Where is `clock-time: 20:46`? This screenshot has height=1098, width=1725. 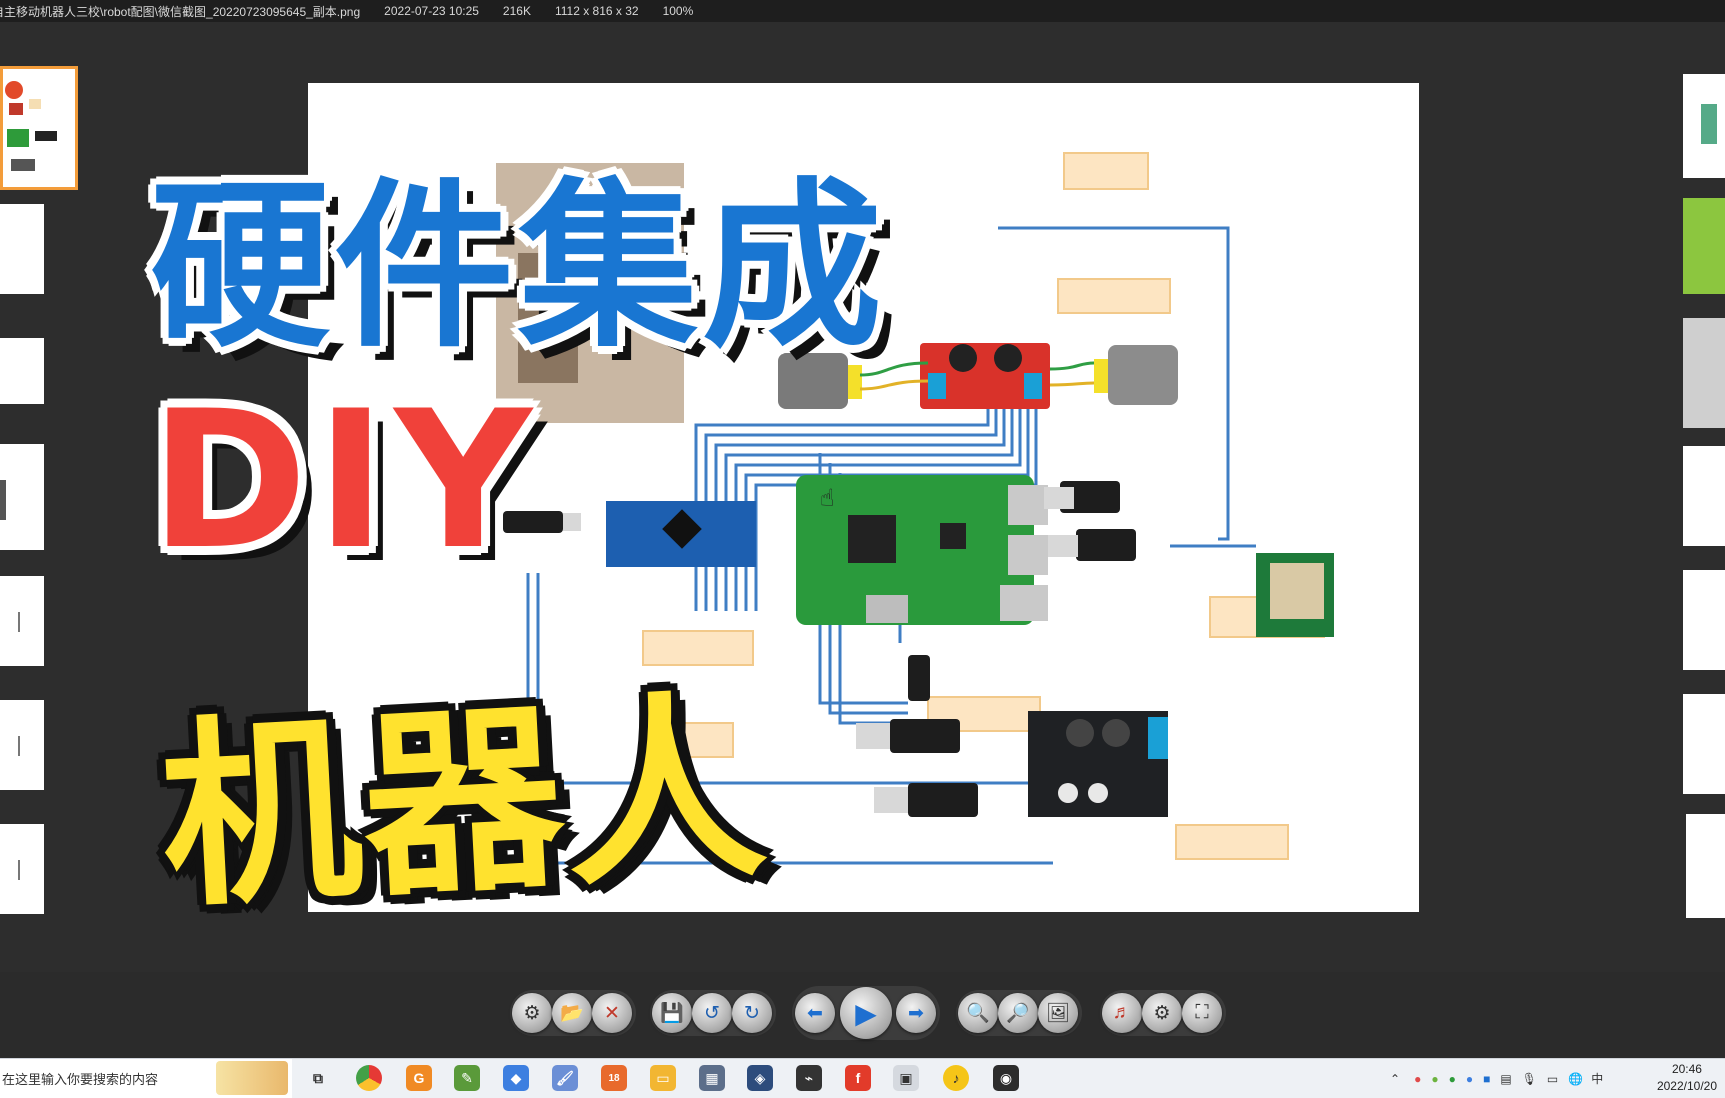
clock-time: 20:46 is located at coordinates (1686, 1069).